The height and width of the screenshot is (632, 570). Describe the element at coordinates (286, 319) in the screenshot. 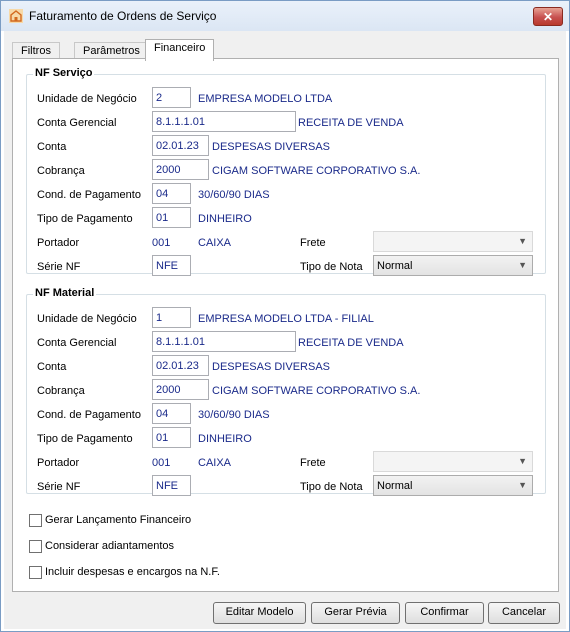

I see `desc-unidade-negocio: EMPRESA MODELO LTDA - FILIAL` at that location.